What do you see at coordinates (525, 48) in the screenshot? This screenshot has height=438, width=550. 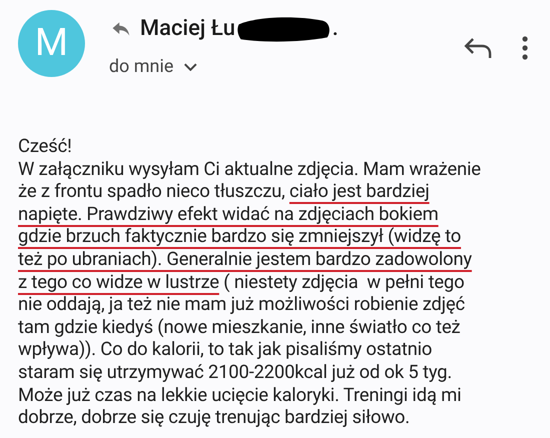 I see `more-options-icon` at bounding box center [525, 48].